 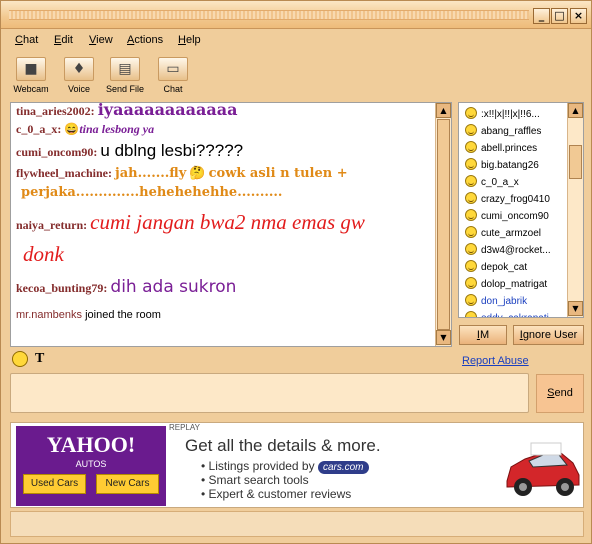 What do you see at coordinates (507, 200) in the screenshot?
I see `list-item: crazy_frog0410` at bounding box center [507, 200].